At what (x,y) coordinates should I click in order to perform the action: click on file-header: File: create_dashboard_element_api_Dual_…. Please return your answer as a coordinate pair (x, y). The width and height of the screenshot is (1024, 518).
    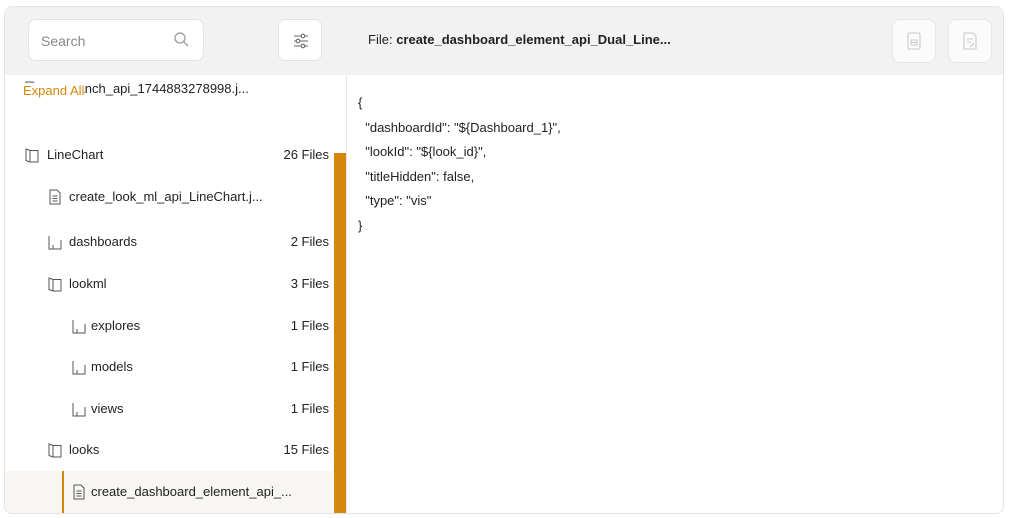
    Looking at the image, I should click on (674, 41).